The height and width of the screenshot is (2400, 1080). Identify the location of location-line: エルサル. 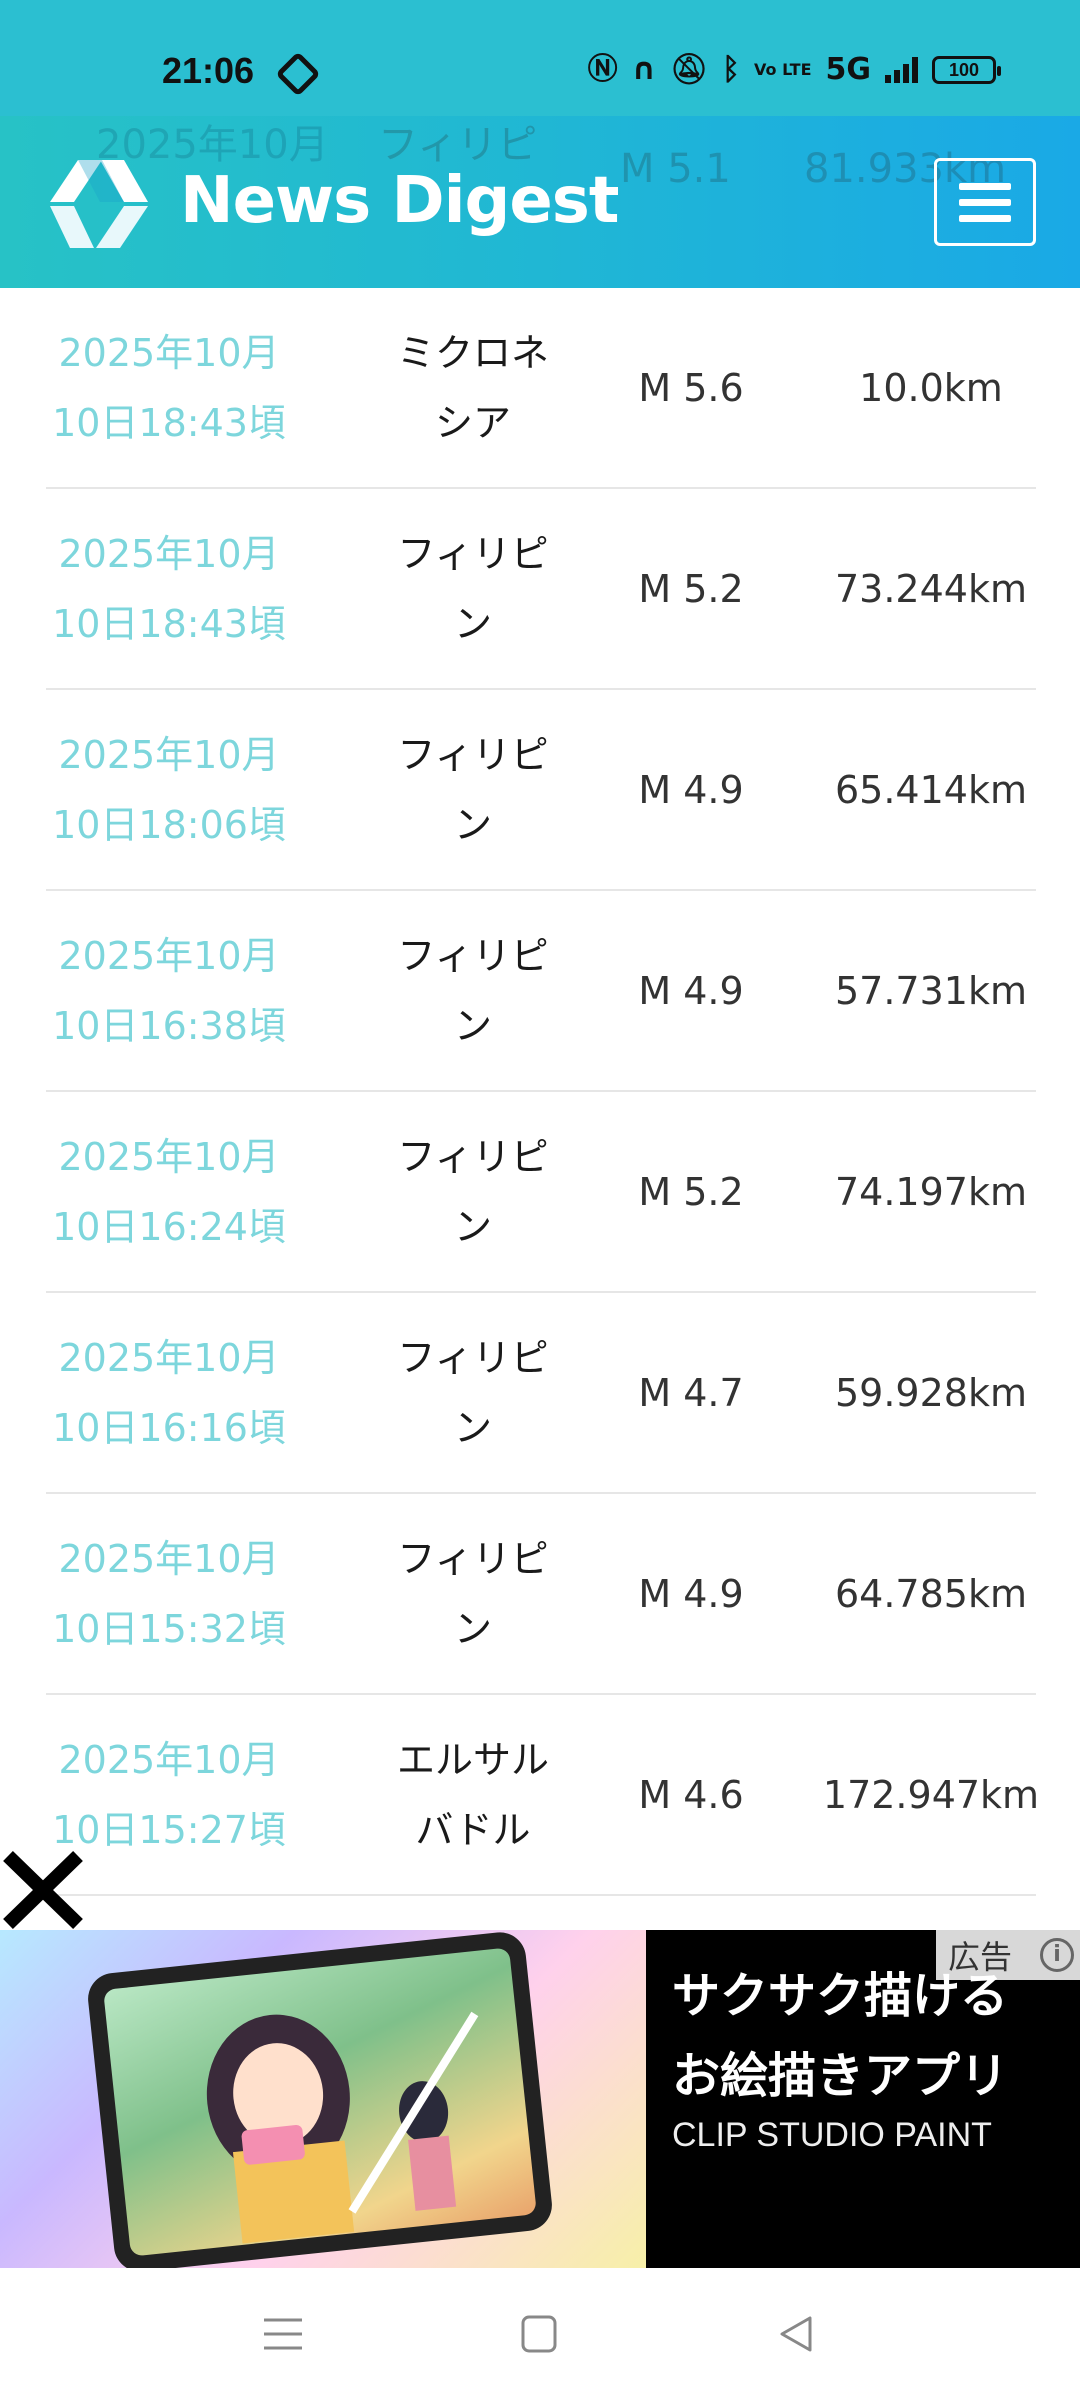
(472, 1759).